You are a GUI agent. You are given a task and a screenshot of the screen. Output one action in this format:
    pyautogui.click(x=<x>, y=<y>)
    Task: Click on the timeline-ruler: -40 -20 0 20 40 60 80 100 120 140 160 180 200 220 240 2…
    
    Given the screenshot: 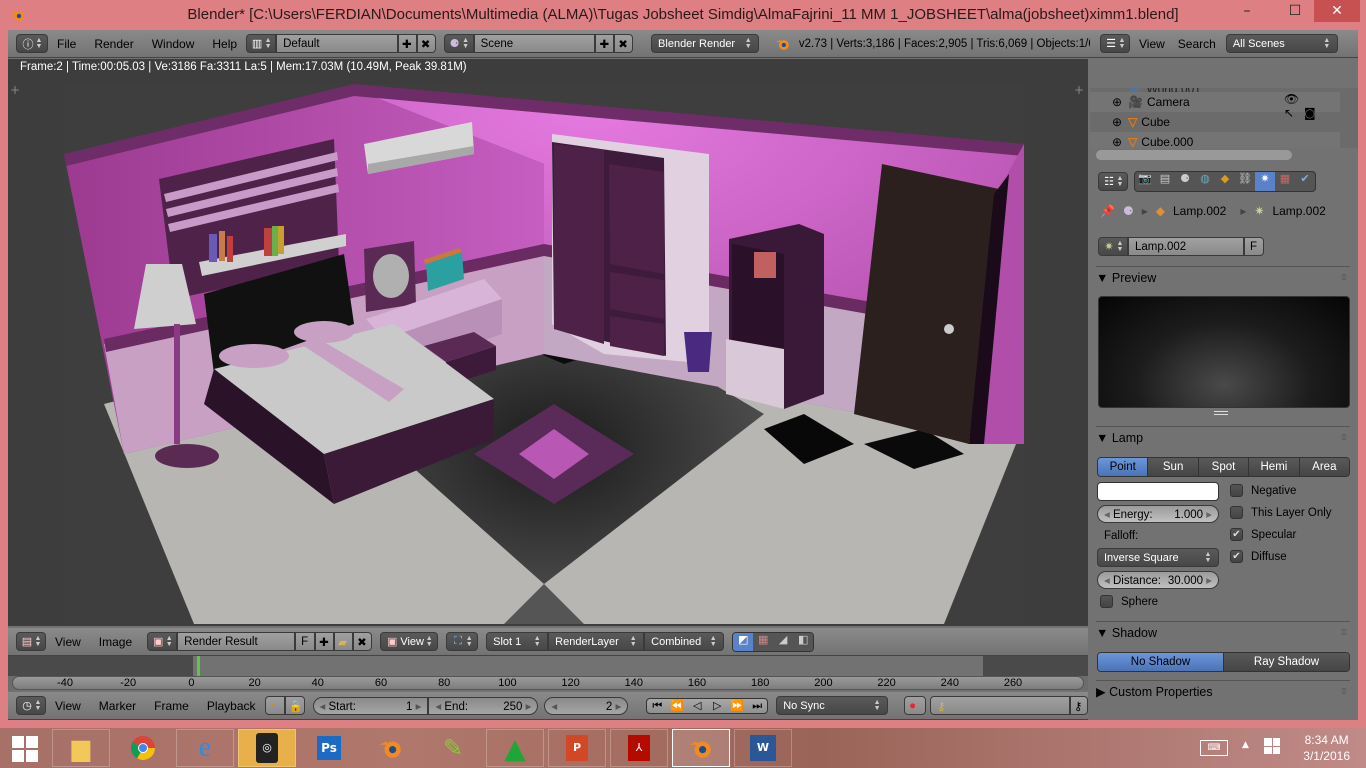 What is the action you would take?
    pyautogui.click(x=548, y=683)
    